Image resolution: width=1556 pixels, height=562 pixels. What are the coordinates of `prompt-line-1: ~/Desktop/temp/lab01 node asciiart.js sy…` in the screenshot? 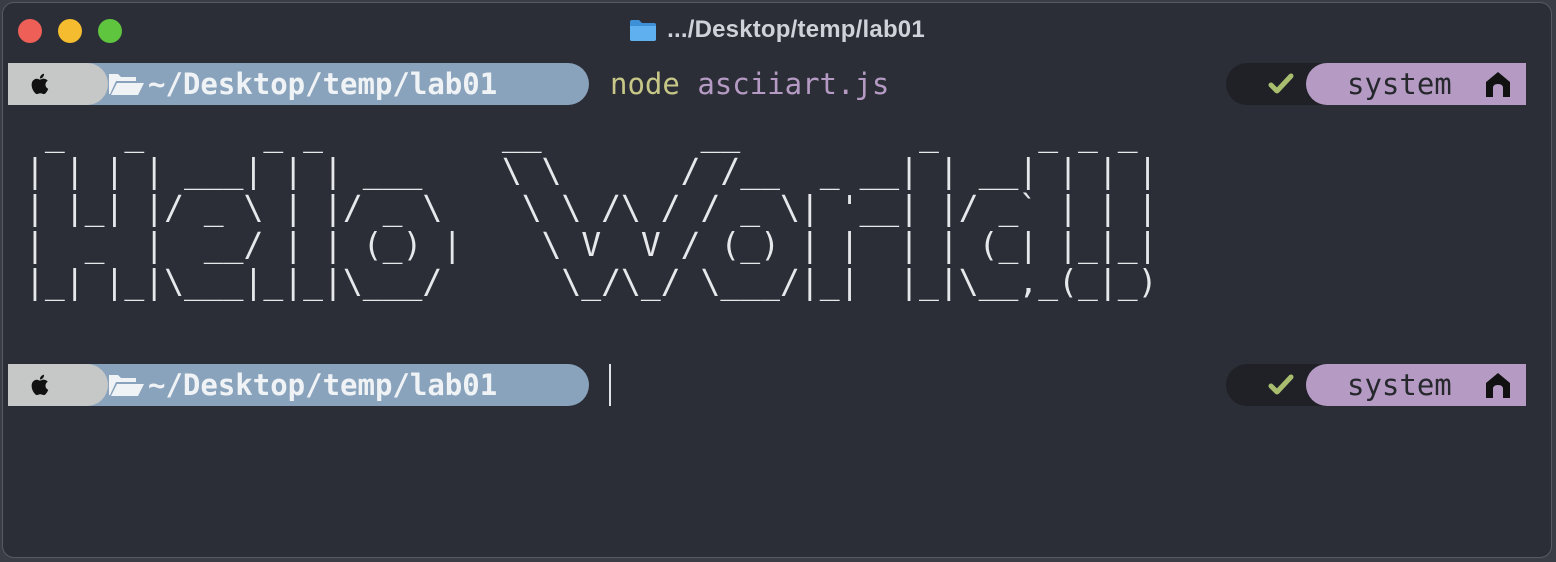 It's located at (767, 84).